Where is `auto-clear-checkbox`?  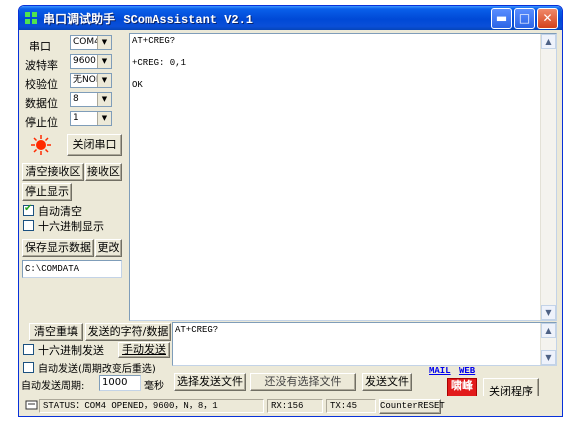
auto-clear-checkbox is located at coordinates (28, 209).